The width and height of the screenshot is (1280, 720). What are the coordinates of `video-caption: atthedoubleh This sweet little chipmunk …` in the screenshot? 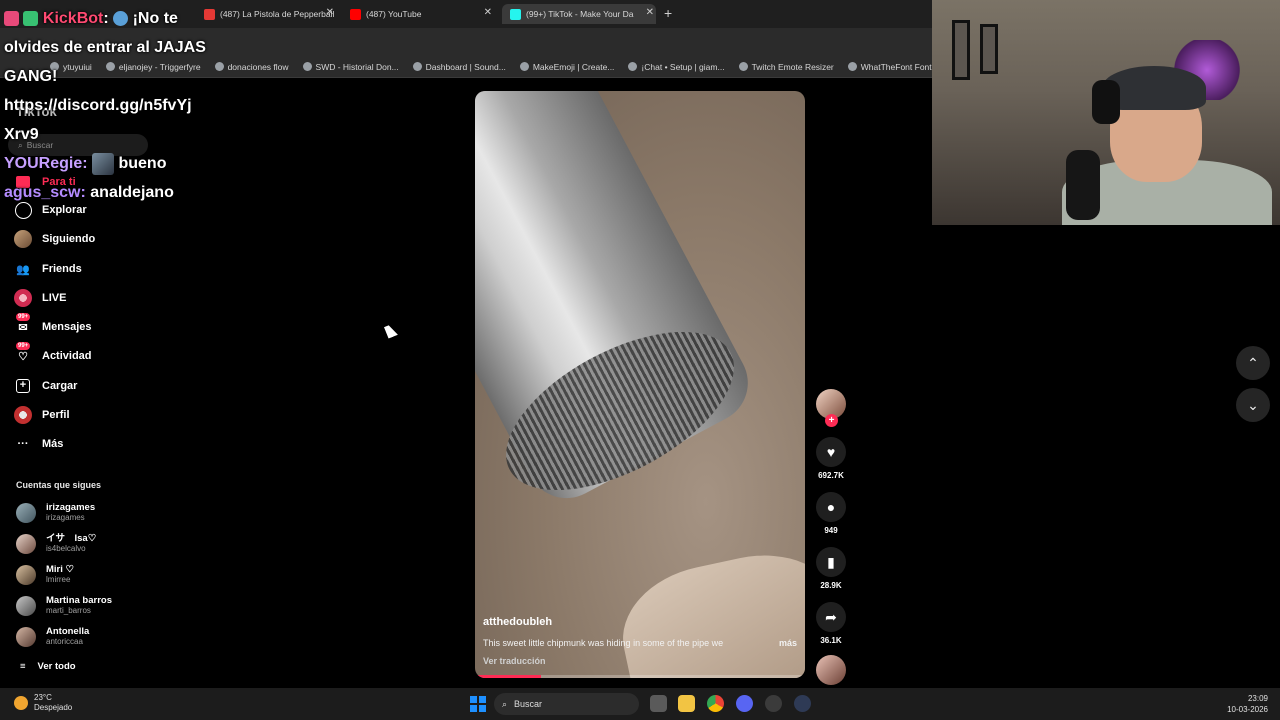 It's located at (640, 641).